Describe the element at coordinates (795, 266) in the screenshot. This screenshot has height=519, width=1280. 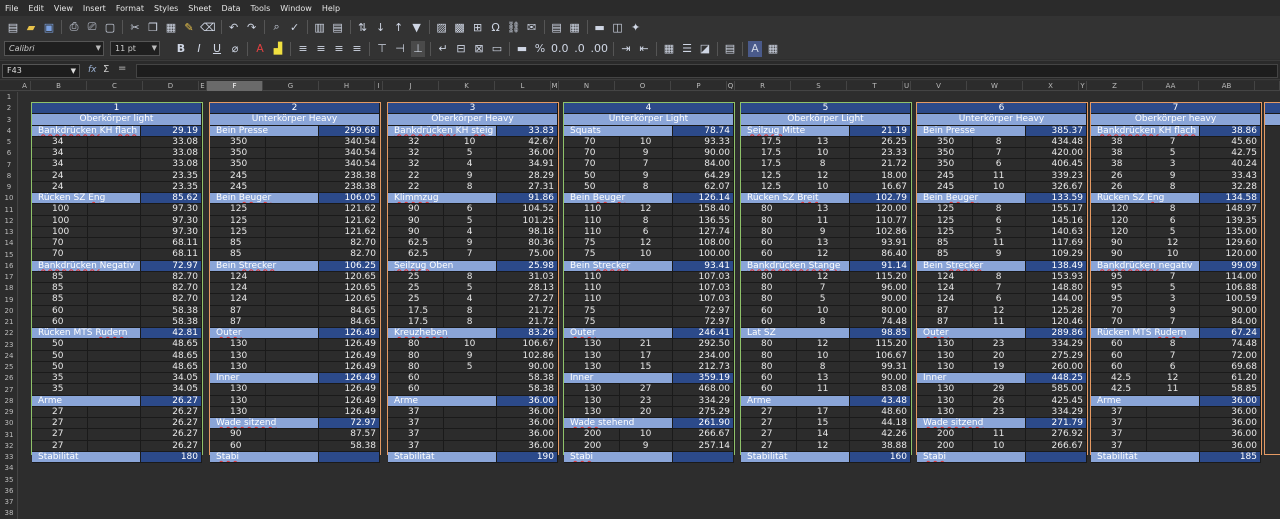
I see `cell: Bankdrücken Stange` at that location.